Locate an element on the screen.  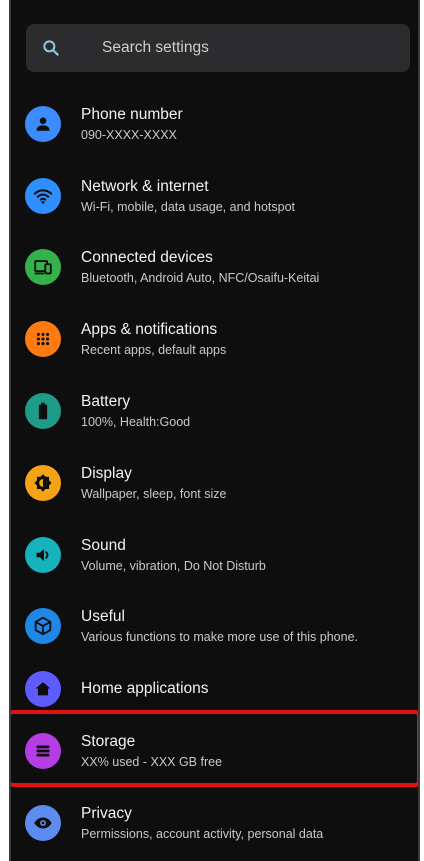
settings-item-sound: Sound Volume, vibration, Do Not Disturb is located at coordinates (214, 556).